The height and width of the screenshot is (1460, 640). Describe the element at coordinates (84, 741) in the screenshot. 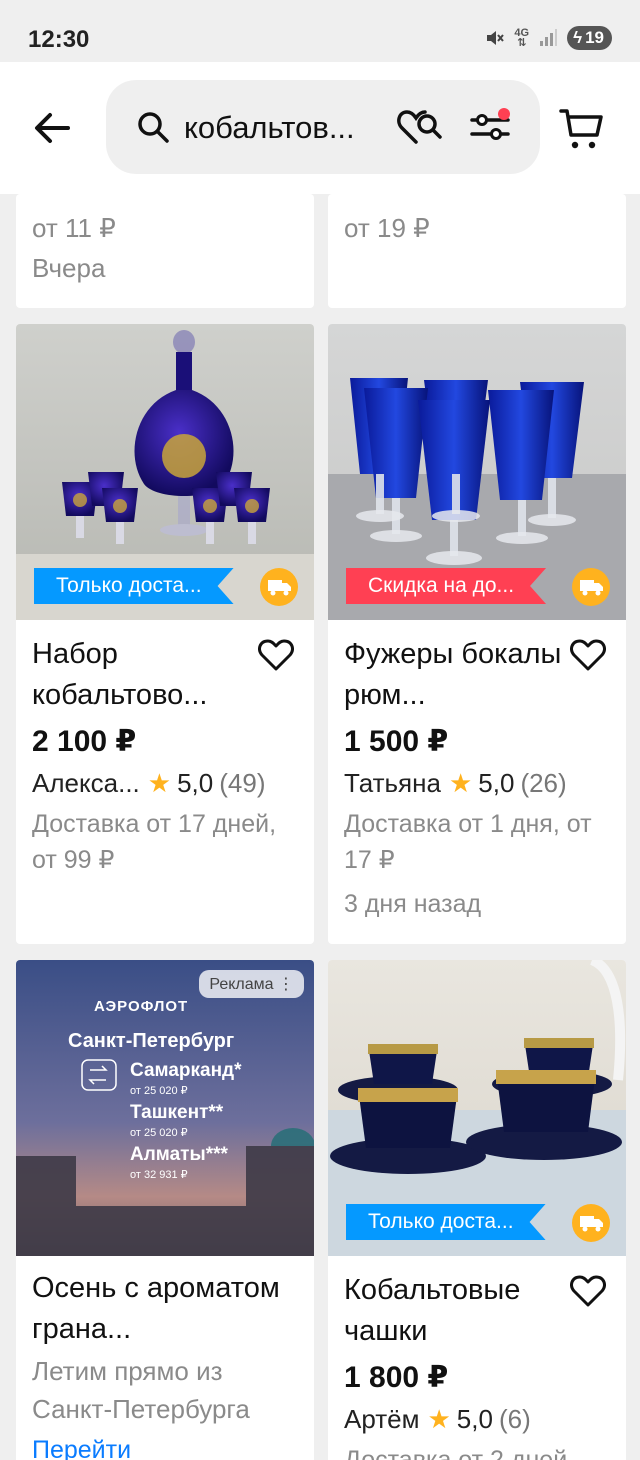

I see `product-price: 2 100 ₽` at that location.